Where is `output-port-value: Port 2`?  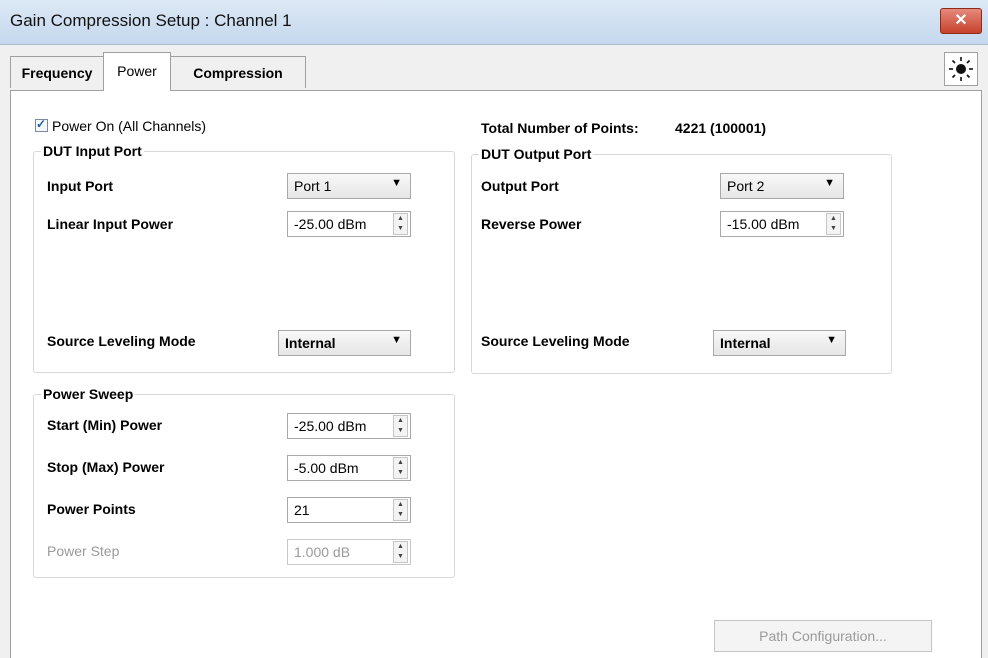 output-port-value: Port 2 is located at coordinates (746, 186).